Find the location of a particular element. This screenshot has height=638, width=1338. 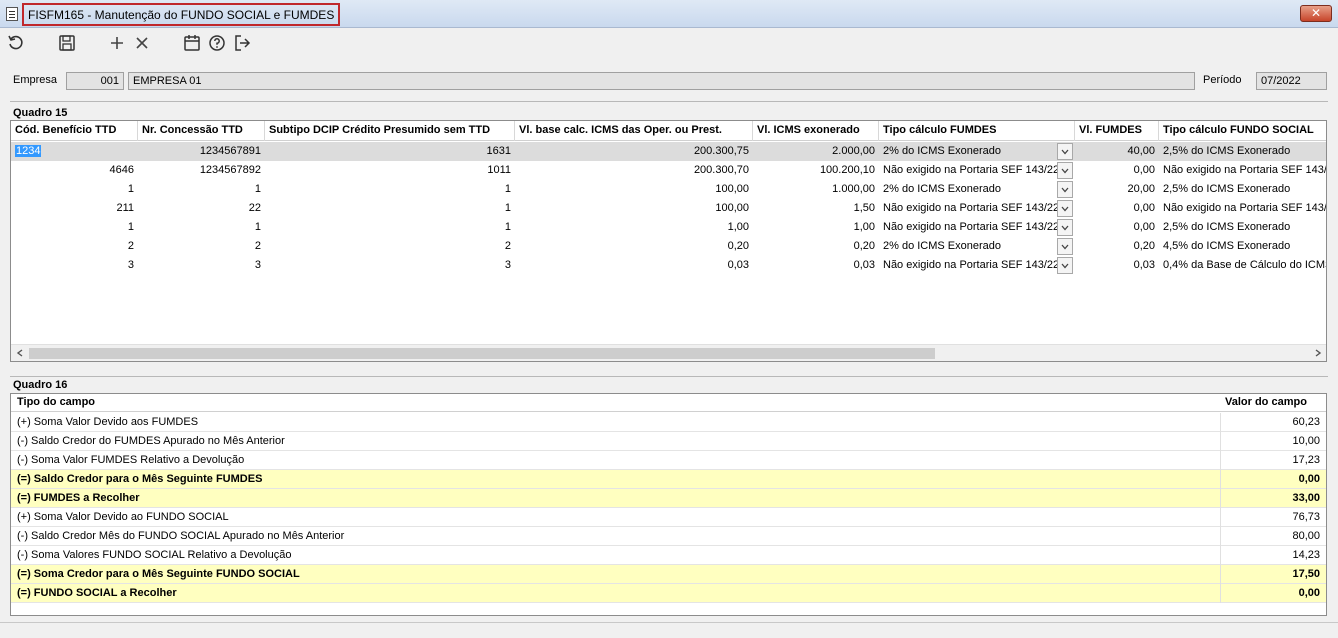

cell-icms: 1.000,00 is located at coordinates (816, 189).